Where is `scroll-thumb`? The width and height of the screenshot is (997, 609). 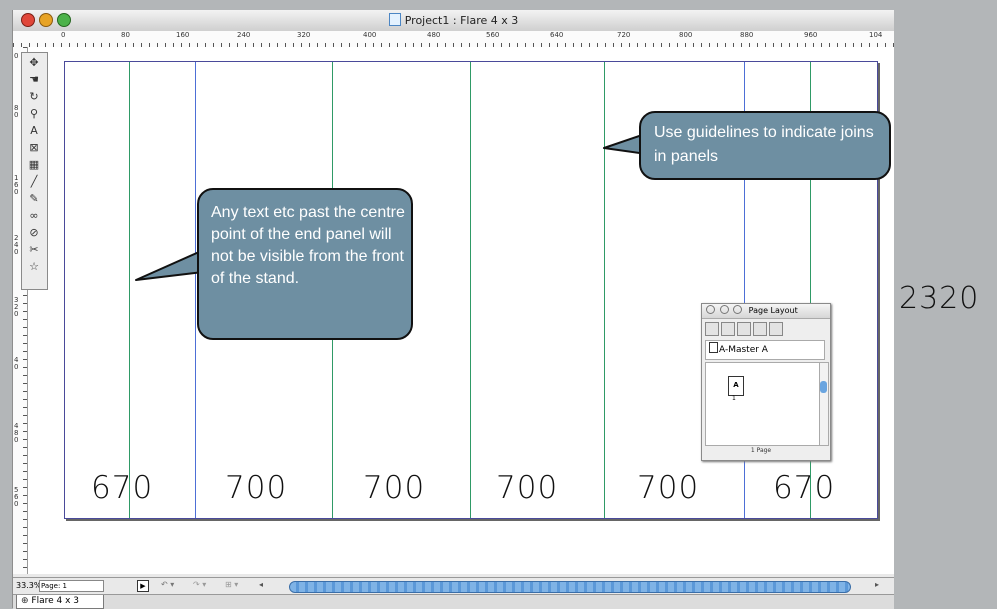
scroll-thumb is located at coordinates (823, 387).